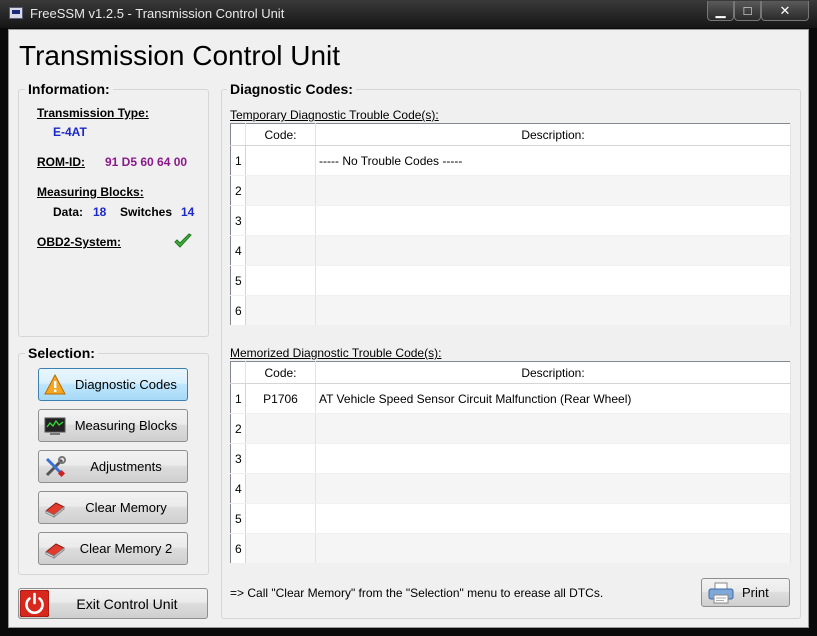  Describe the element at coordinates (34, 603) in the screenshot. I see `power-icon` at that location.